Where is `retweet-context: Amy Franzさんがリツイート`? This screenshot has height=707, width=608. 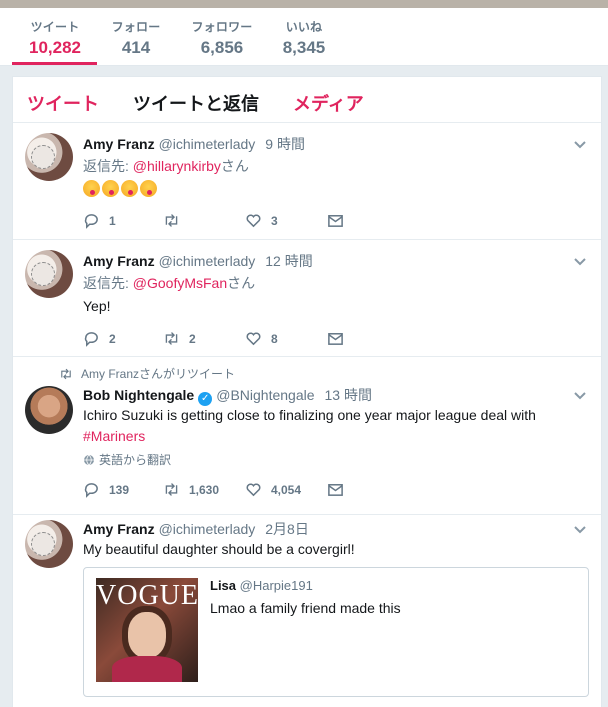
retweet-context: Amy Franzさんがリツイート is located at coordinates (147, 373).